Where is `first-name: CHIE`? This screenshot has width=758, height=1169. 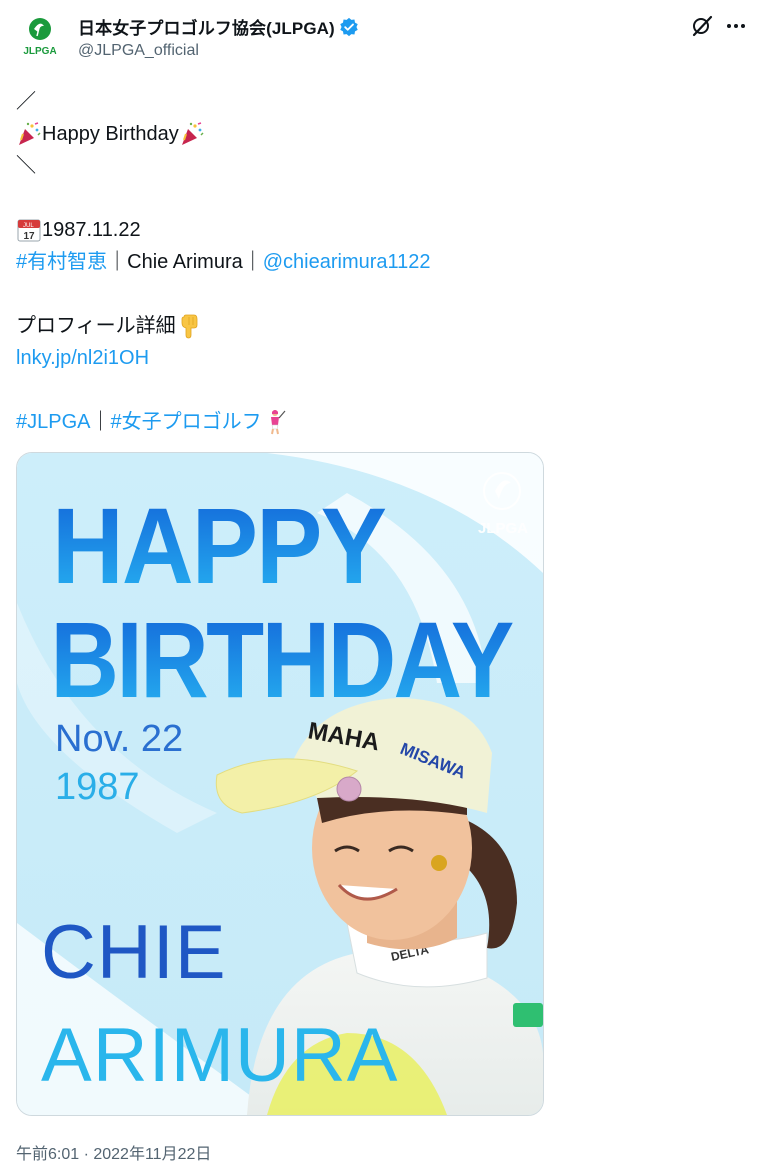
first-name: CHIE is located at coordinates (134, 952).